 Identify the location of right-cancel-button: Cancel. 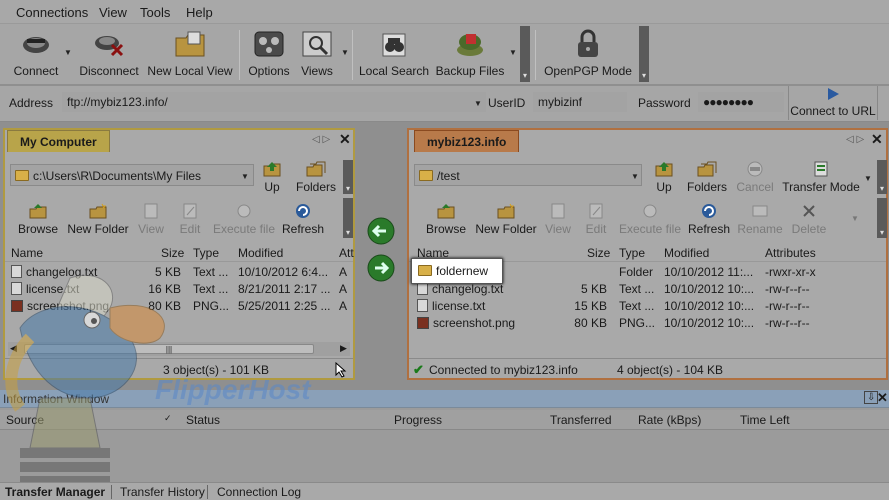
(755, 177).